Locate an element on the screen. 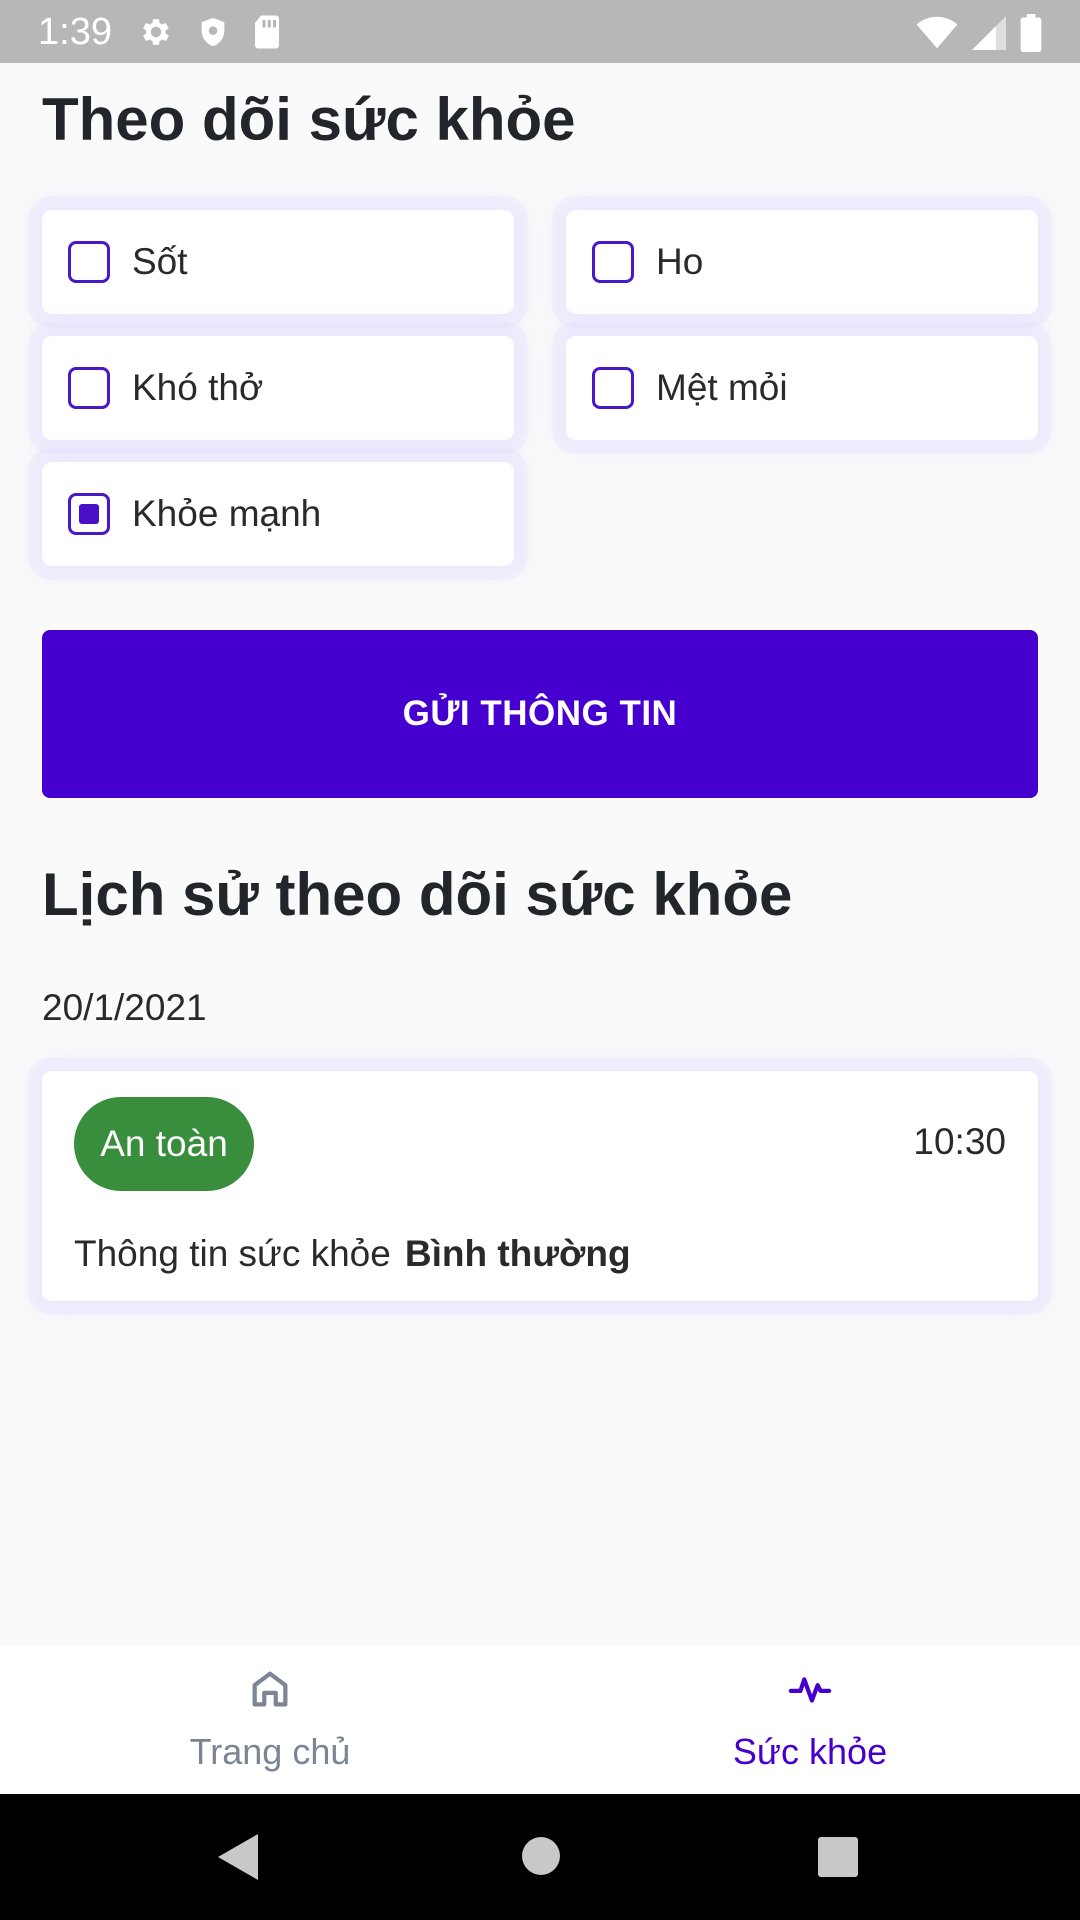  system-nav-bar is located at coordinates (540, 1857).